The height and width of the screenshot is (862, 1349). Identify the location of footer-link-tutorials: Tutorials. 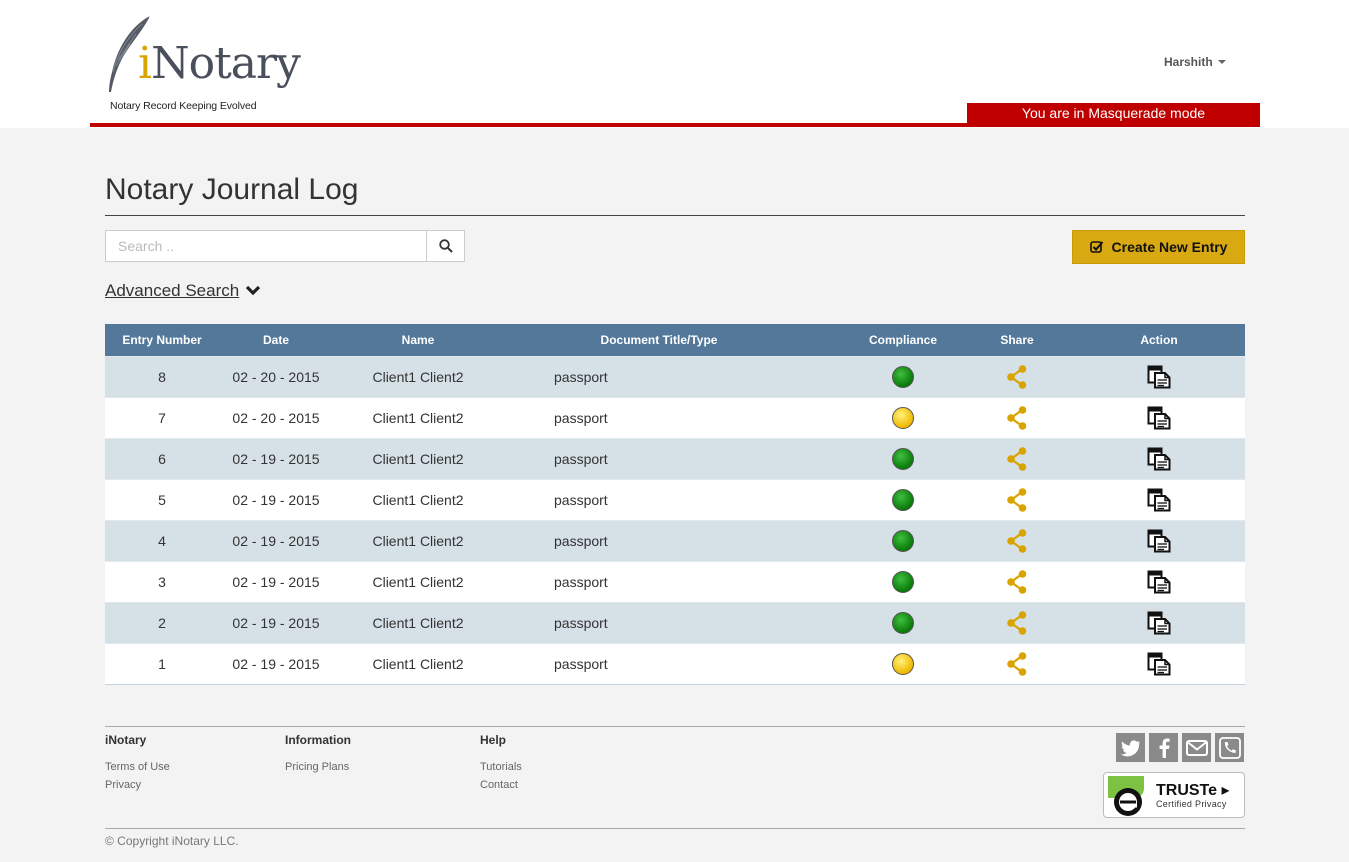
(501, 767).